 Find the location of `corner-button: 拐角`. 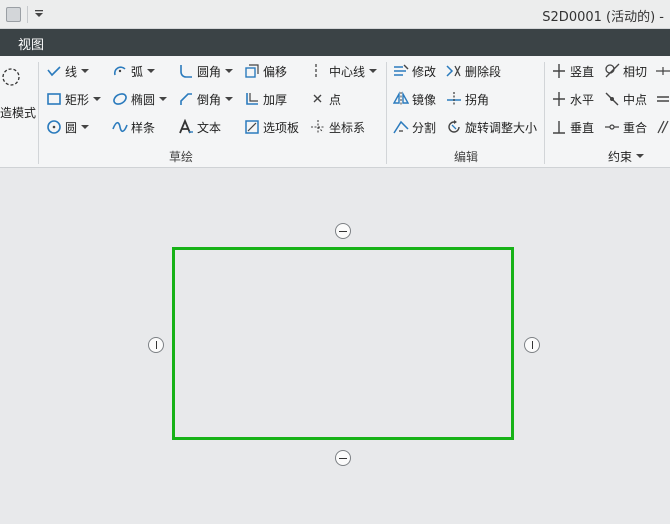

corner-button: 拐角 is located at coordinates (467, 99).